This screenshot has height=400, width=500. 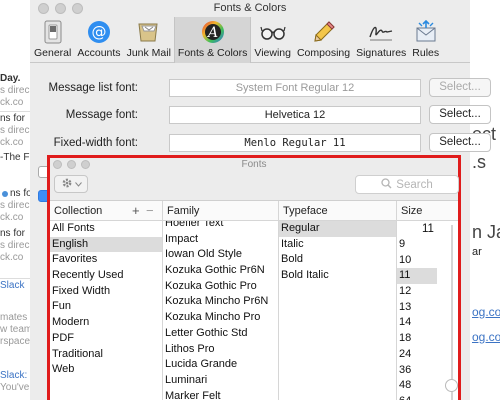 What do you see at coordinates (337, 229) in the screenshot?
I see `typeface-item-selected: Regular` at bounding box center [337, 229].